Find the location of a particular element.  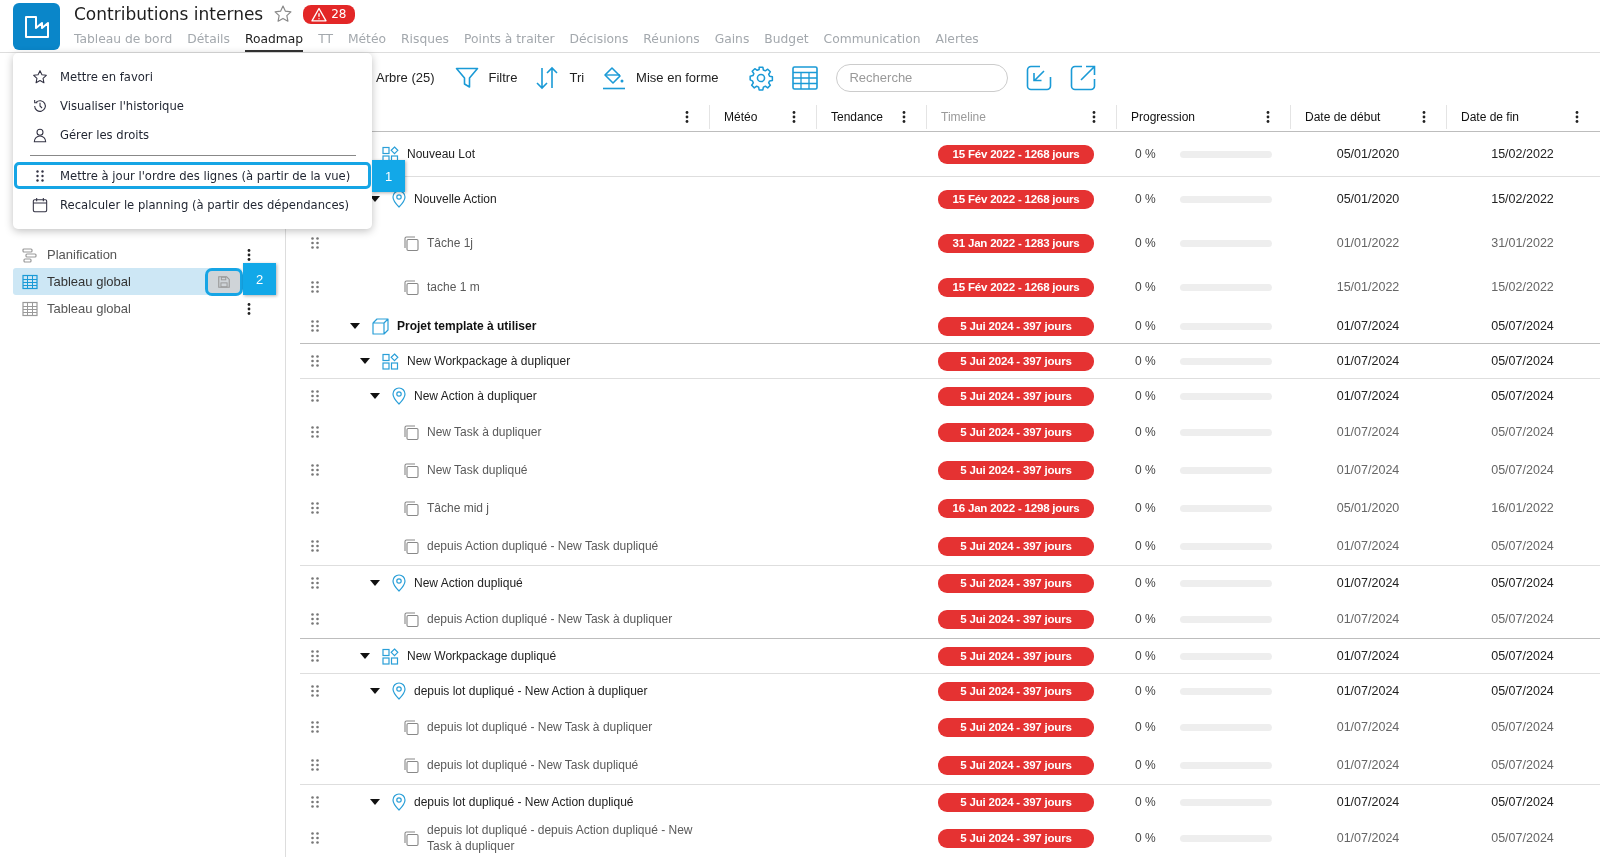

menu-item: Visualiser l'historique is located at coordinates (192, 105).